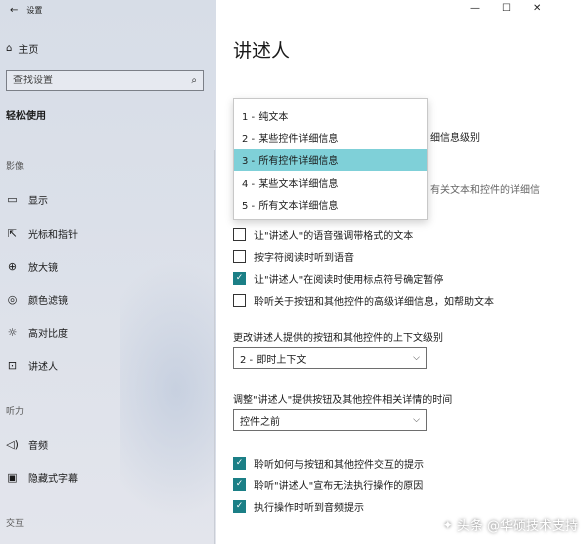 The width and height of the screenshot is (588, 544). What do you see at coordinates (339, 486) in the screenshot?
I see `checkbox-label: 聆听"讲述人"宣布无法执行操作的原因` at bounding box center [339, 486].